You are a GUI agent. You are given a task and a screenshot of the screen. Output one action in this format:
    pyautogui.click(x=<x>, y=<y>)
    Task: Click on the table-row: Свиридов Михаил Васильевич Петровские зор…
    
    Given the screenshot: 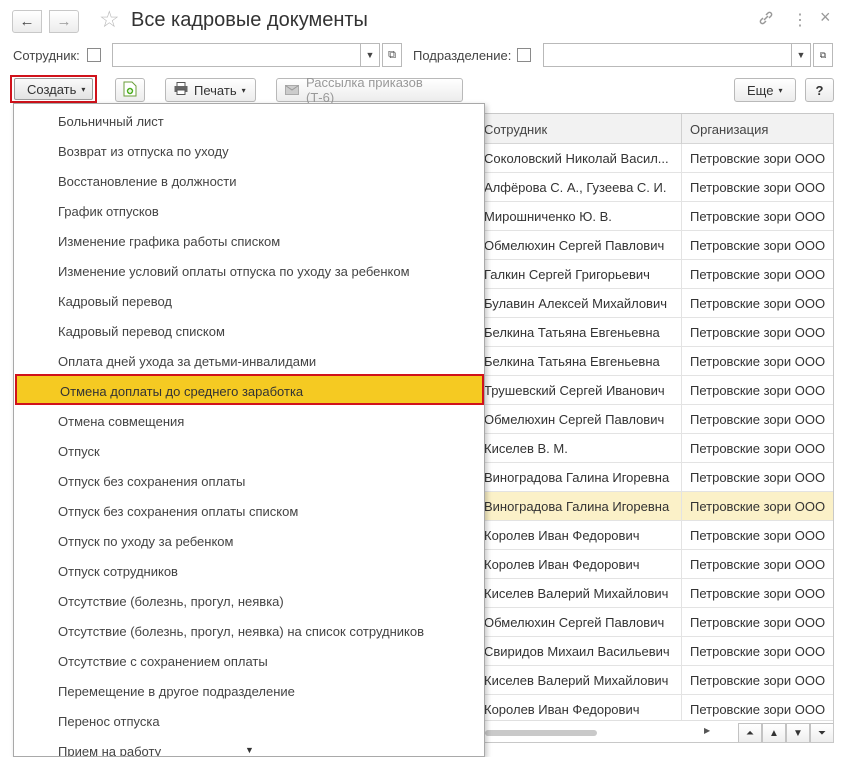 What is the action you would take?
    pyautogui.click(x=655, y=651)
    